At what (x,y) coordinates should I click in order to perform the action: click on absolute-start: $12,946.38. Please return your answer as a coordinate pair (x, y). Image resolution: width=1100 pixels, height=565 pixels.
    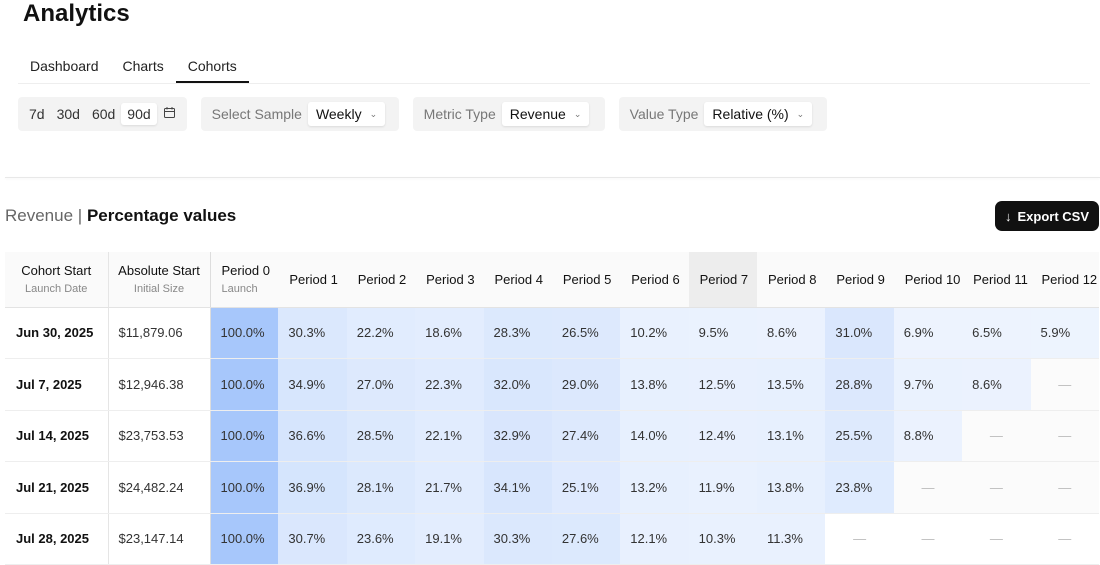
    Looking at the image, I should click on (159, 384).